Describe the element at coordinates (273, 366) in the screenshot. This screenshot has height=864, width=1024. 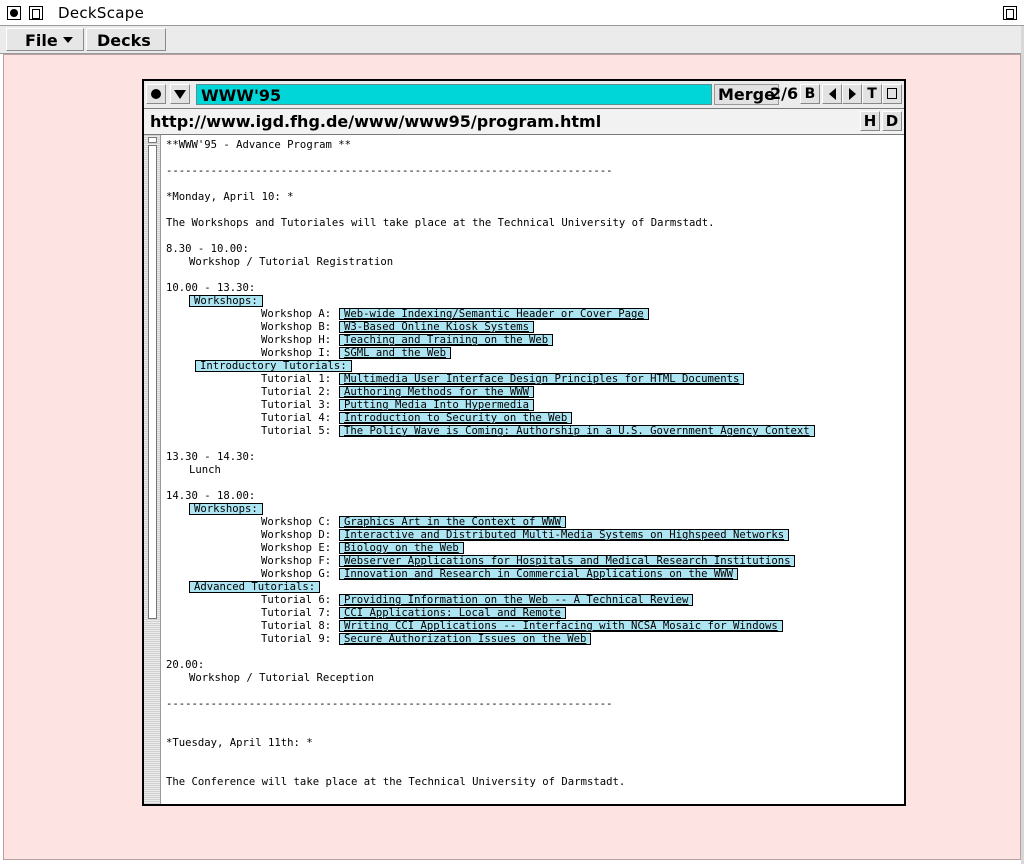
I see `introductory-tutorials-link: Introductory Tutorials:` at that location.